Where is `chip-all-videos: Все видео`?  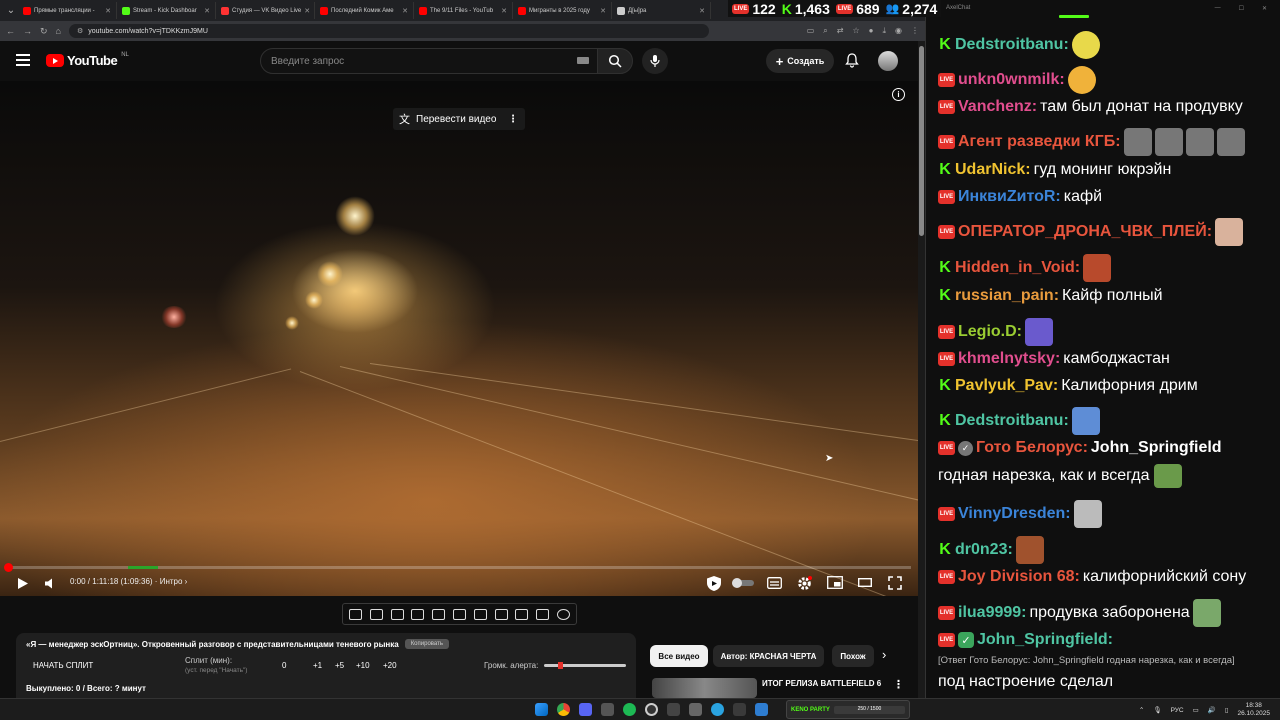 chip-all-videos: Все видео is located at coordinates (679, 656).